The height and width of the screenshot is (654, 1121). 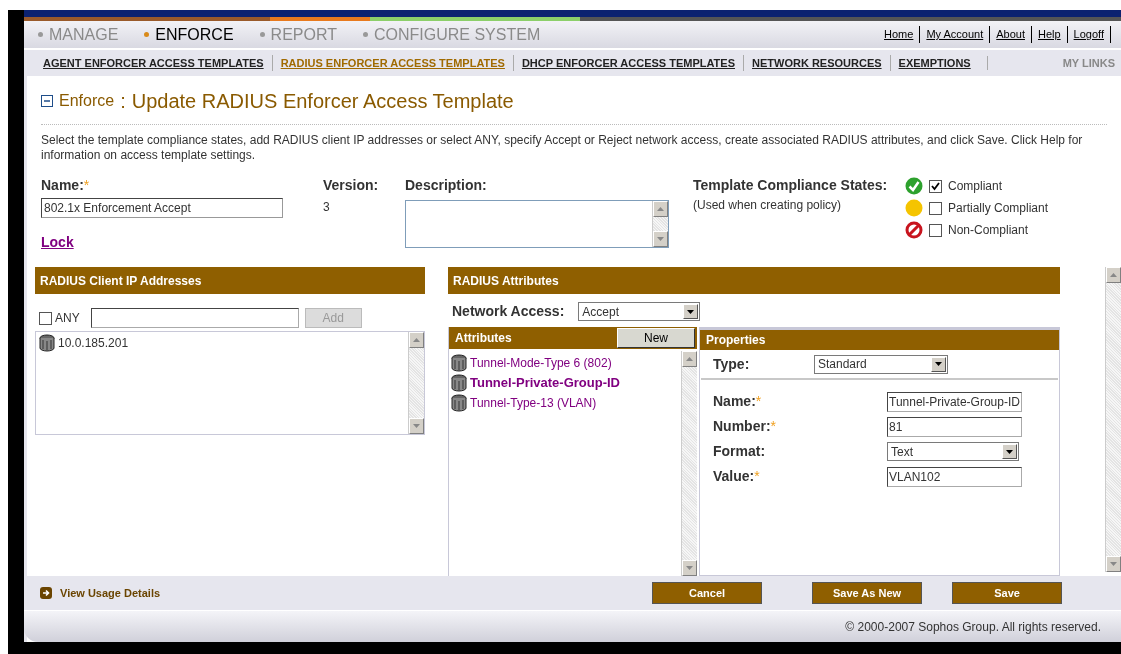 I want to click on check-circle-icon, so click(x=914, y=186).